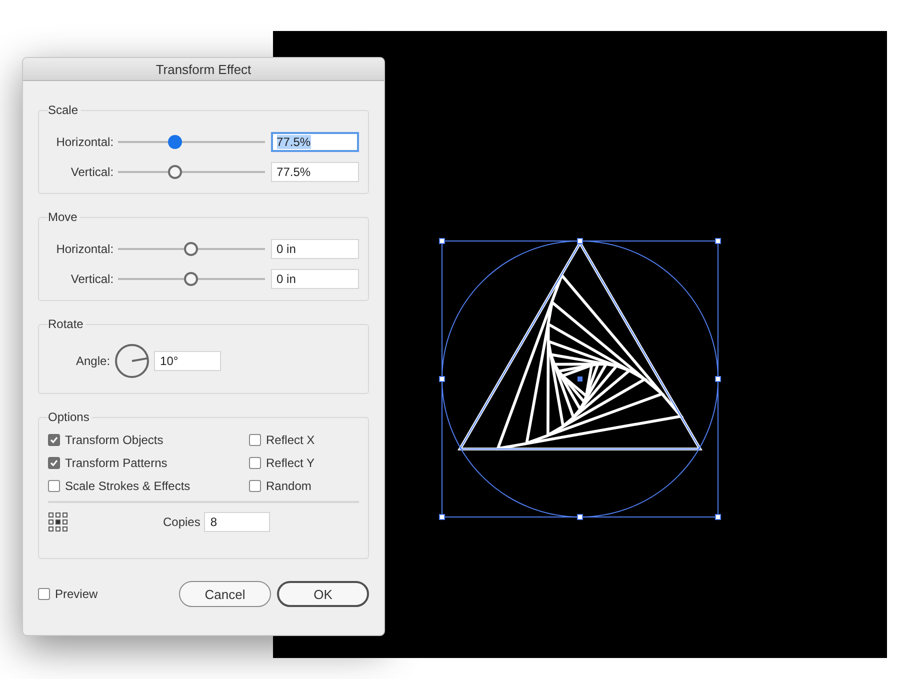 The height and width of the screenshot is (679, 914). What do you see at coordinates (304, 486) in the screenshot?
I see `checkbox: Random` at bounding box center [304, 486].